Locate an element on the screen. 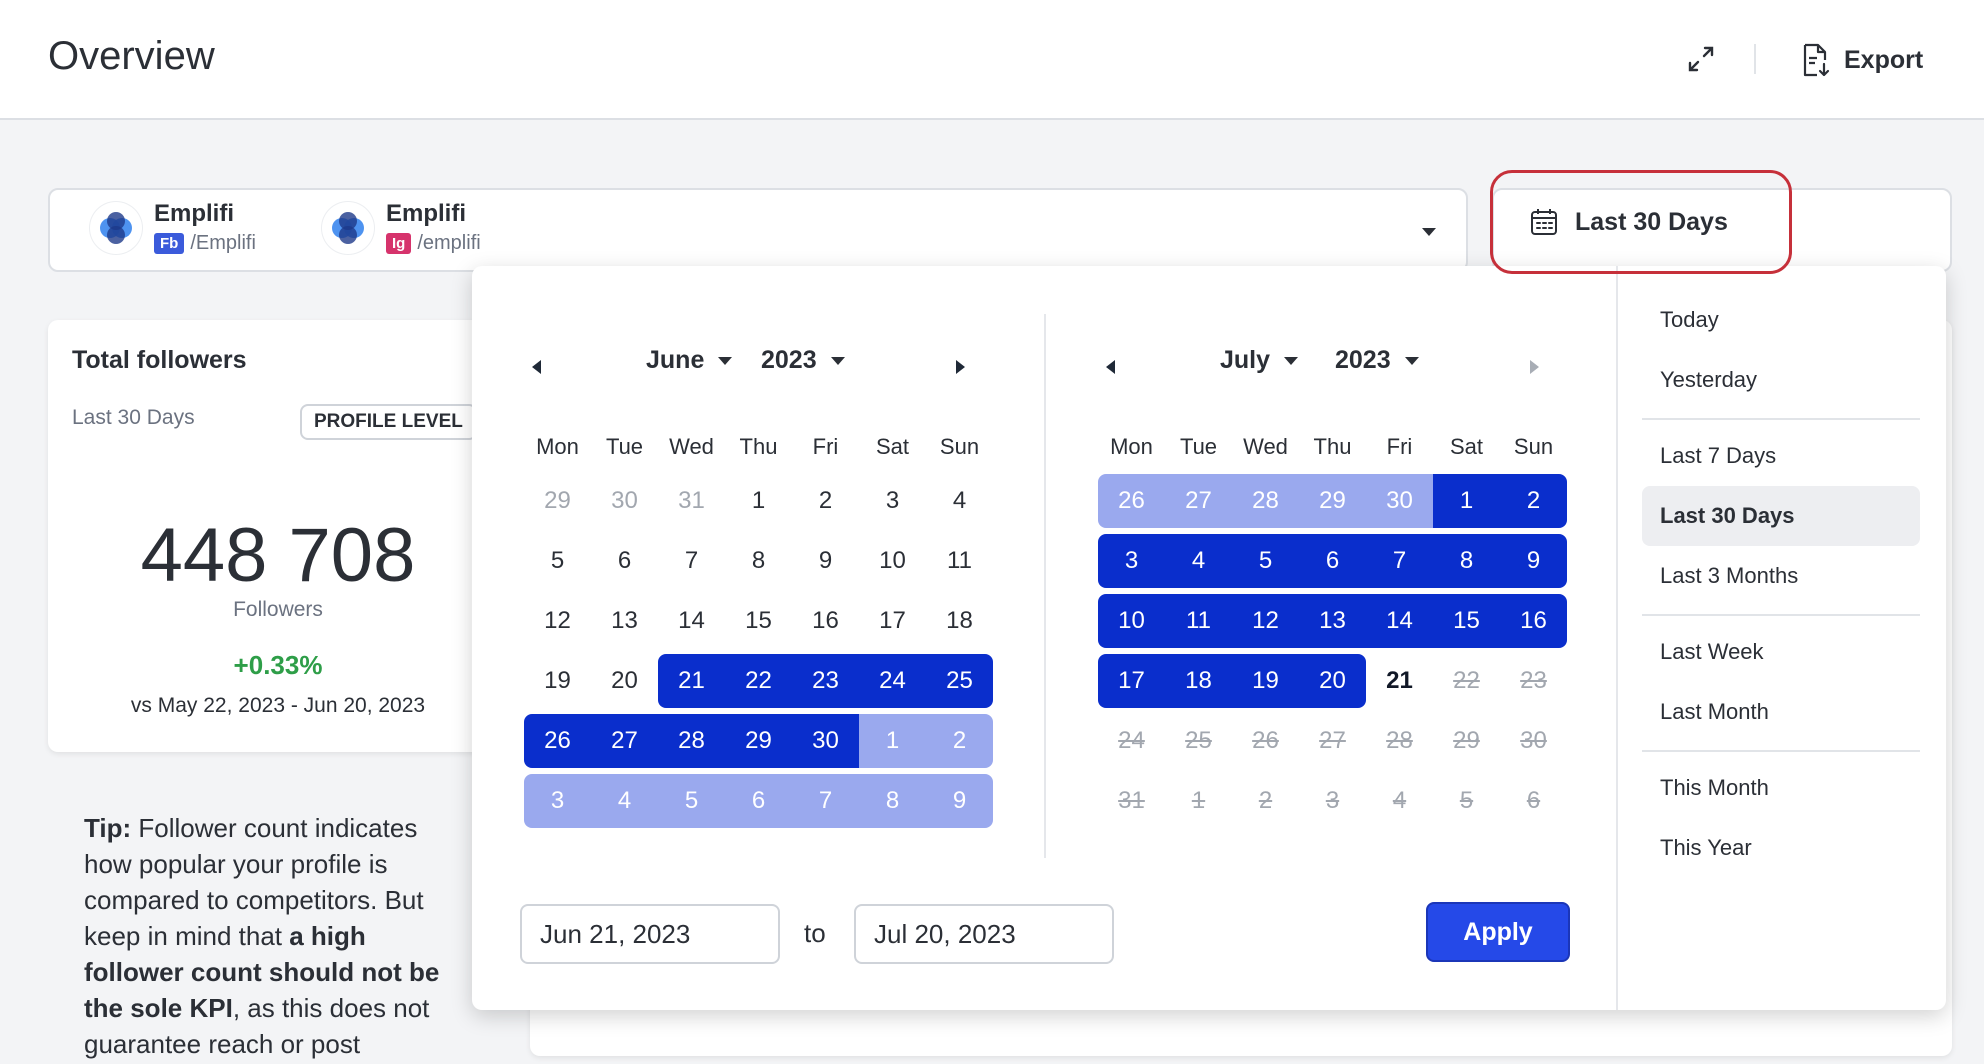 The height and width of the screenshot is (1064, 1984). apply-button: Apply is located at coordinates (1498, 932).